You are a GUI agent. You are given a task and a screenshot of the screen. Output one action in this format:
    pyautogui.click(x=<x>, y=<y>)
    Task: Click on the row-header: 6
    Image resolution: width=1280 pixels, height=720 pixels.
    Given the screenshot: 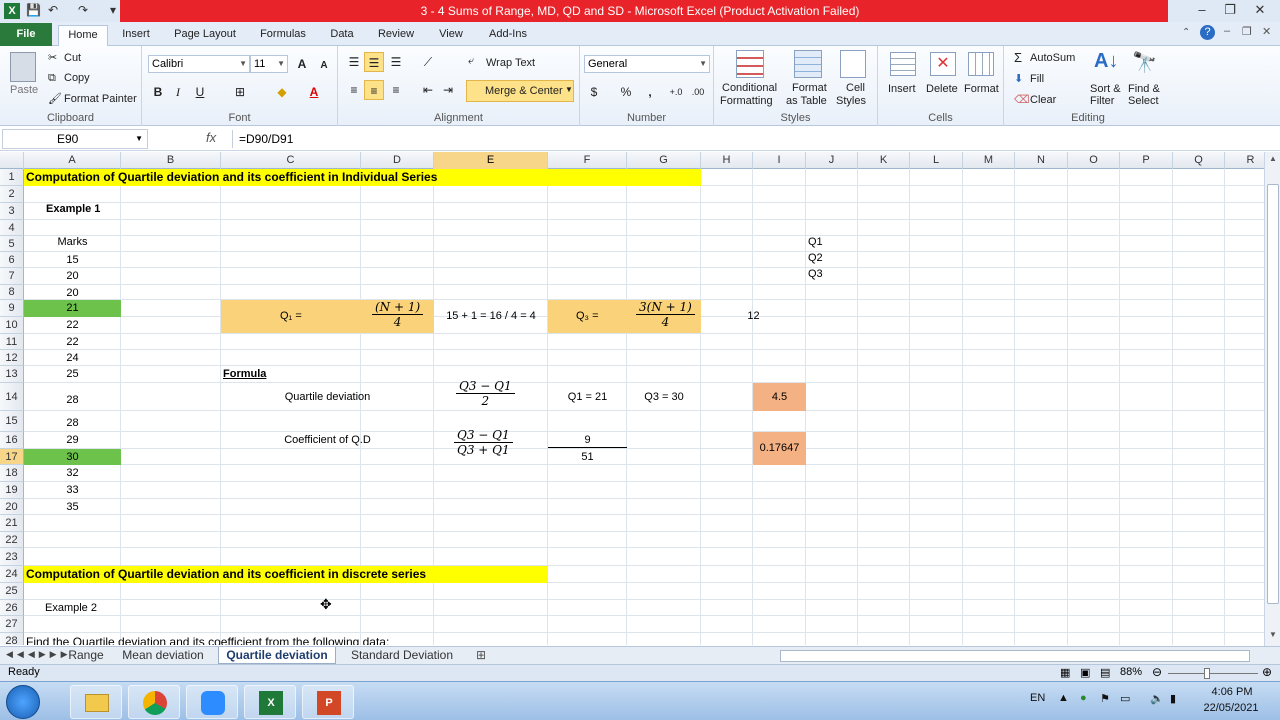 What is the action you would take?
    pyautogui.click(x=12, y=260)
    